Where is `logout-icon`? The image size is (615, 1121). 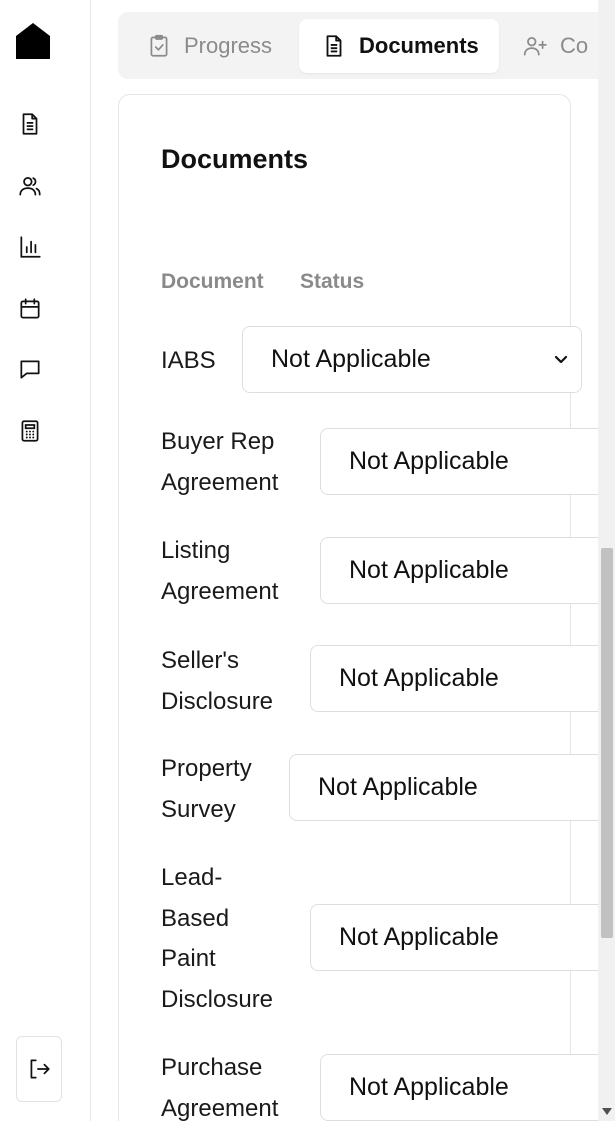 logout-icon is located at coordinates (40, 1069).